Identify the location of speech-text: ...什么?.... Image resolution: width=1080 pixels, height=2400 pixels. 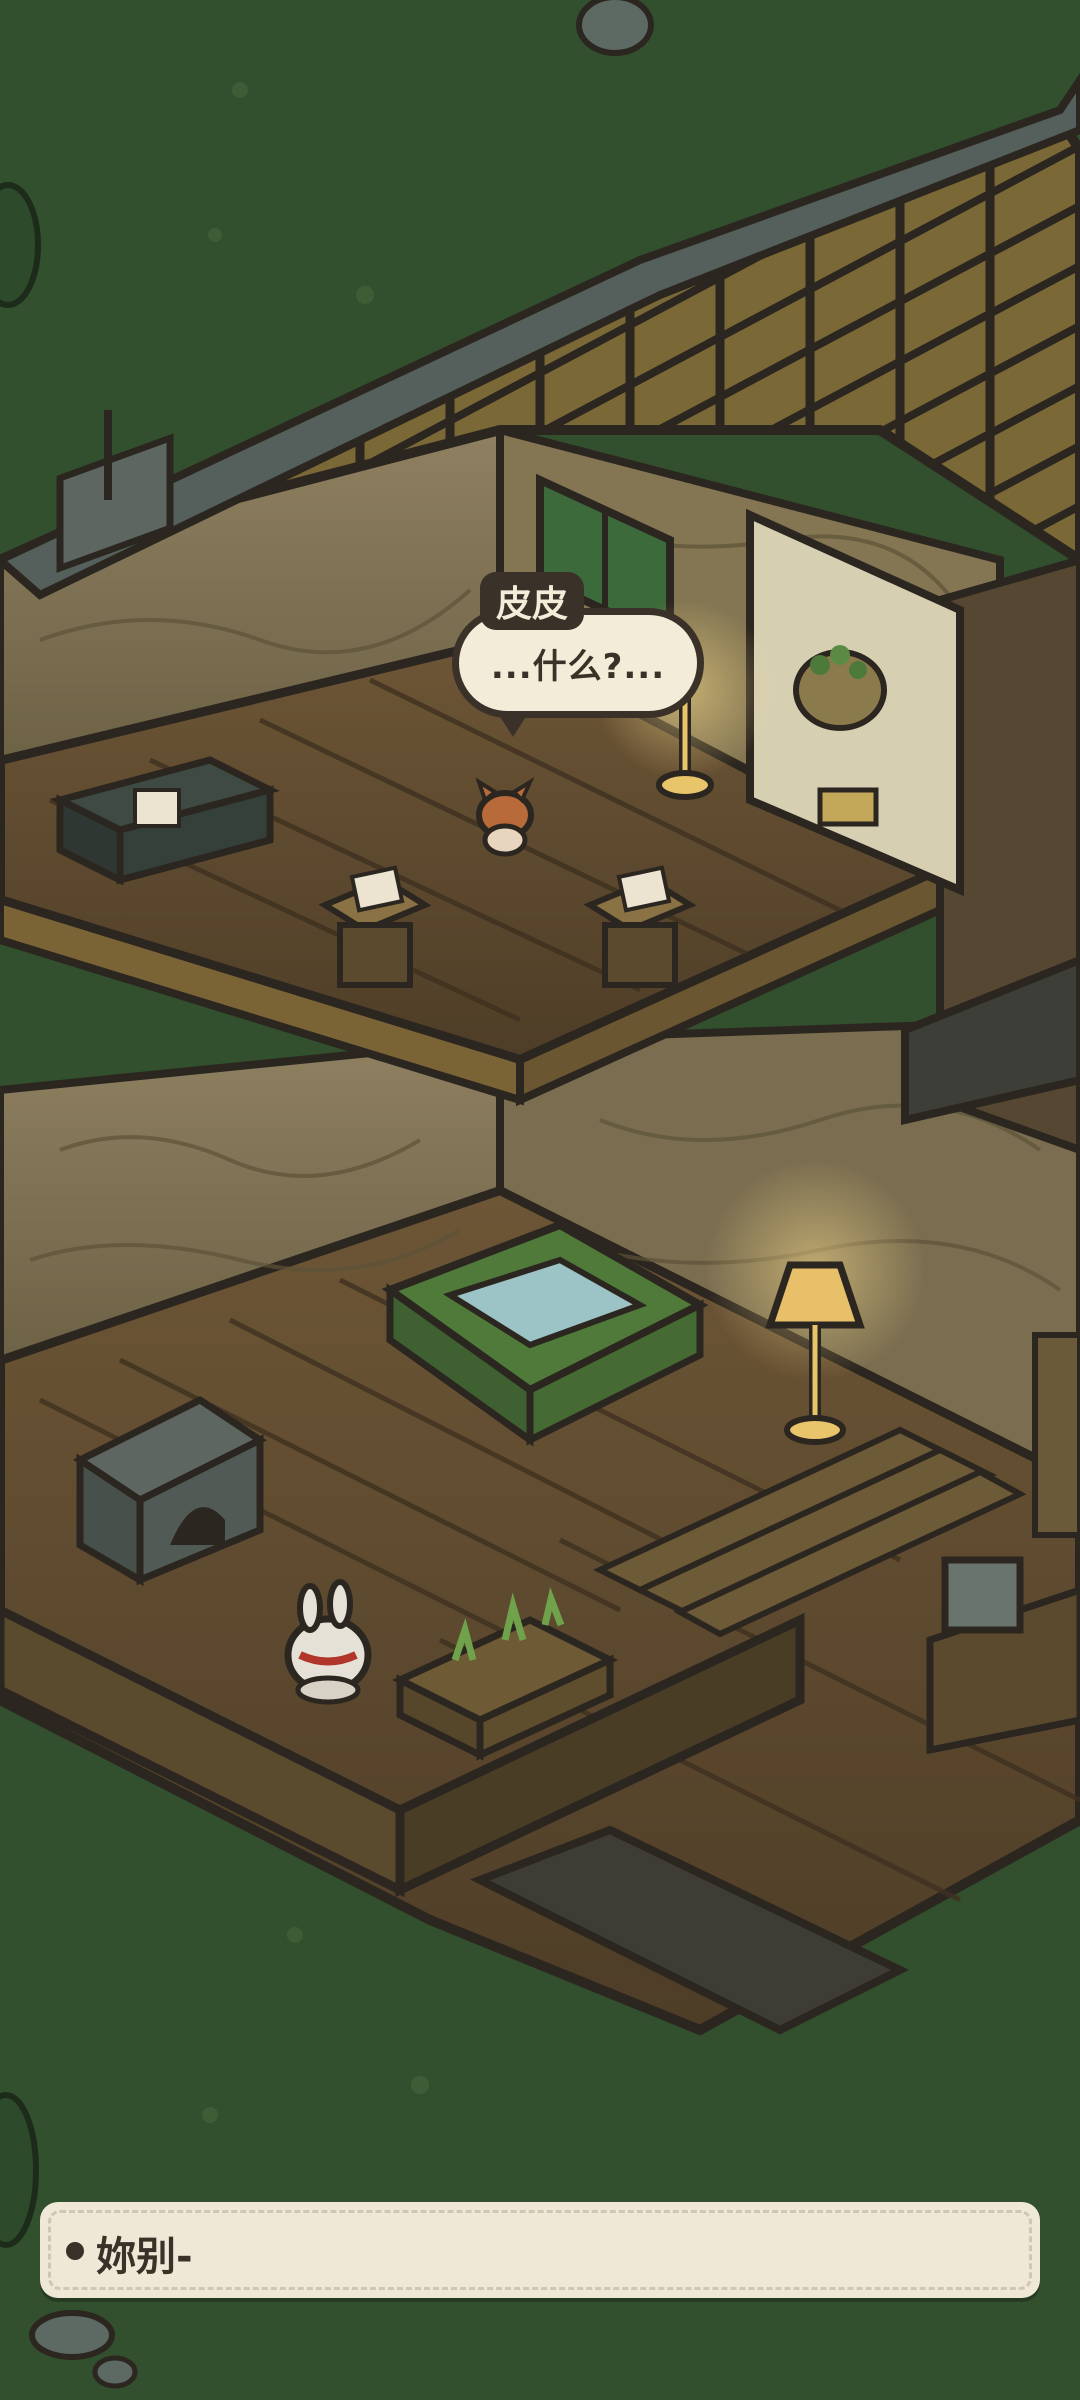
(578, 666).